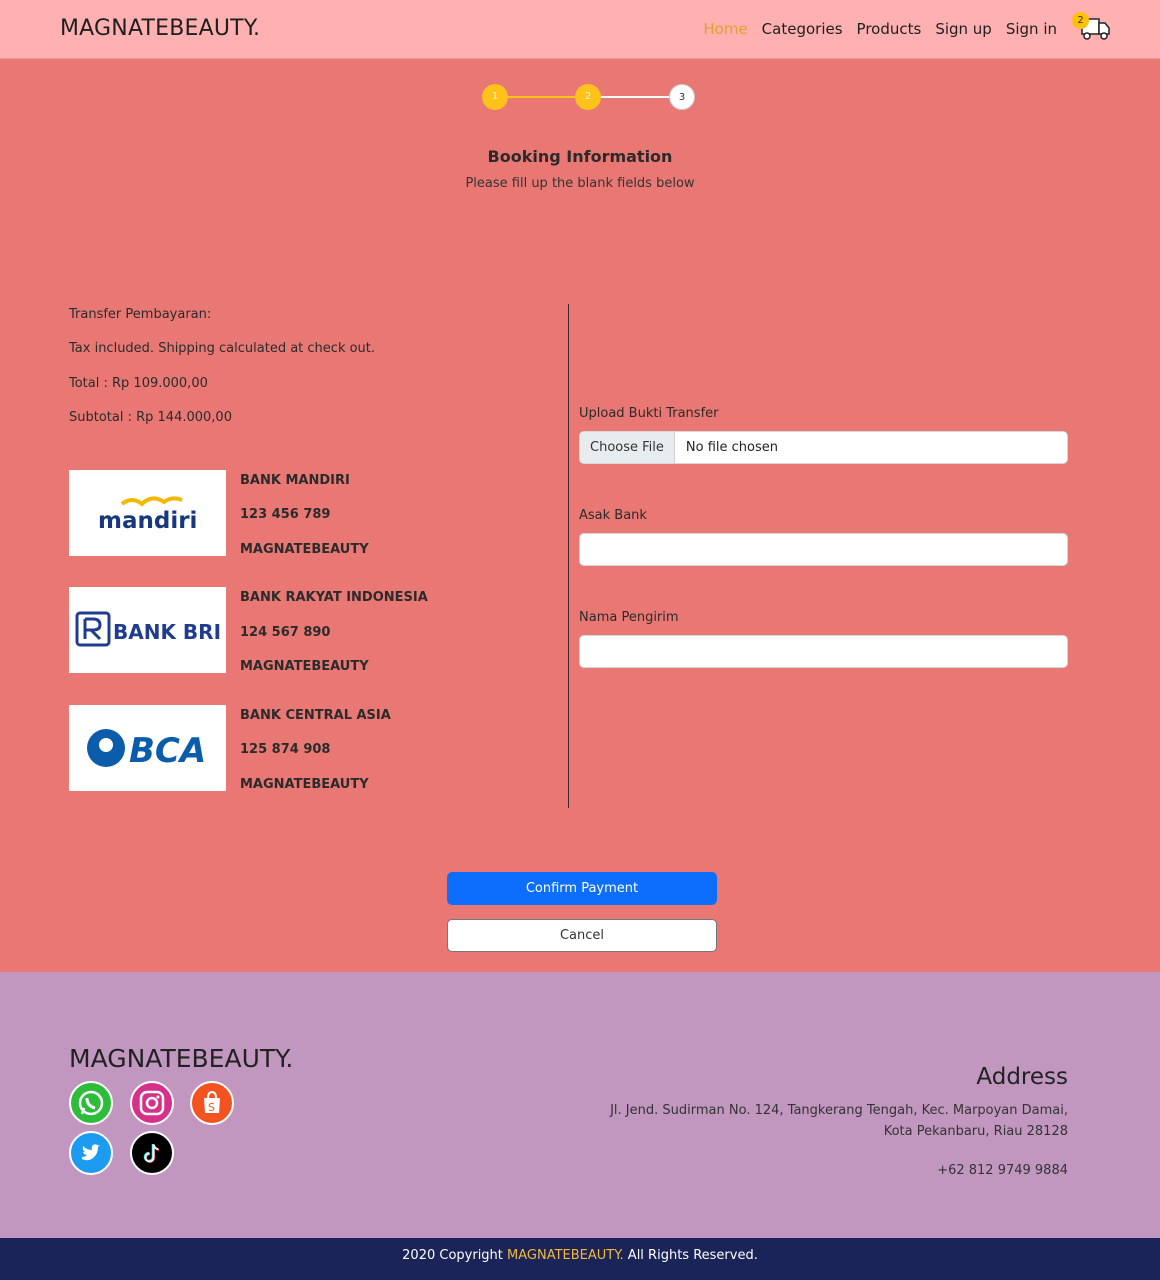  Describe the element at coordinates (285, 632) in the screenshot. I see `bank-account-number: 124 567 890` at that location.